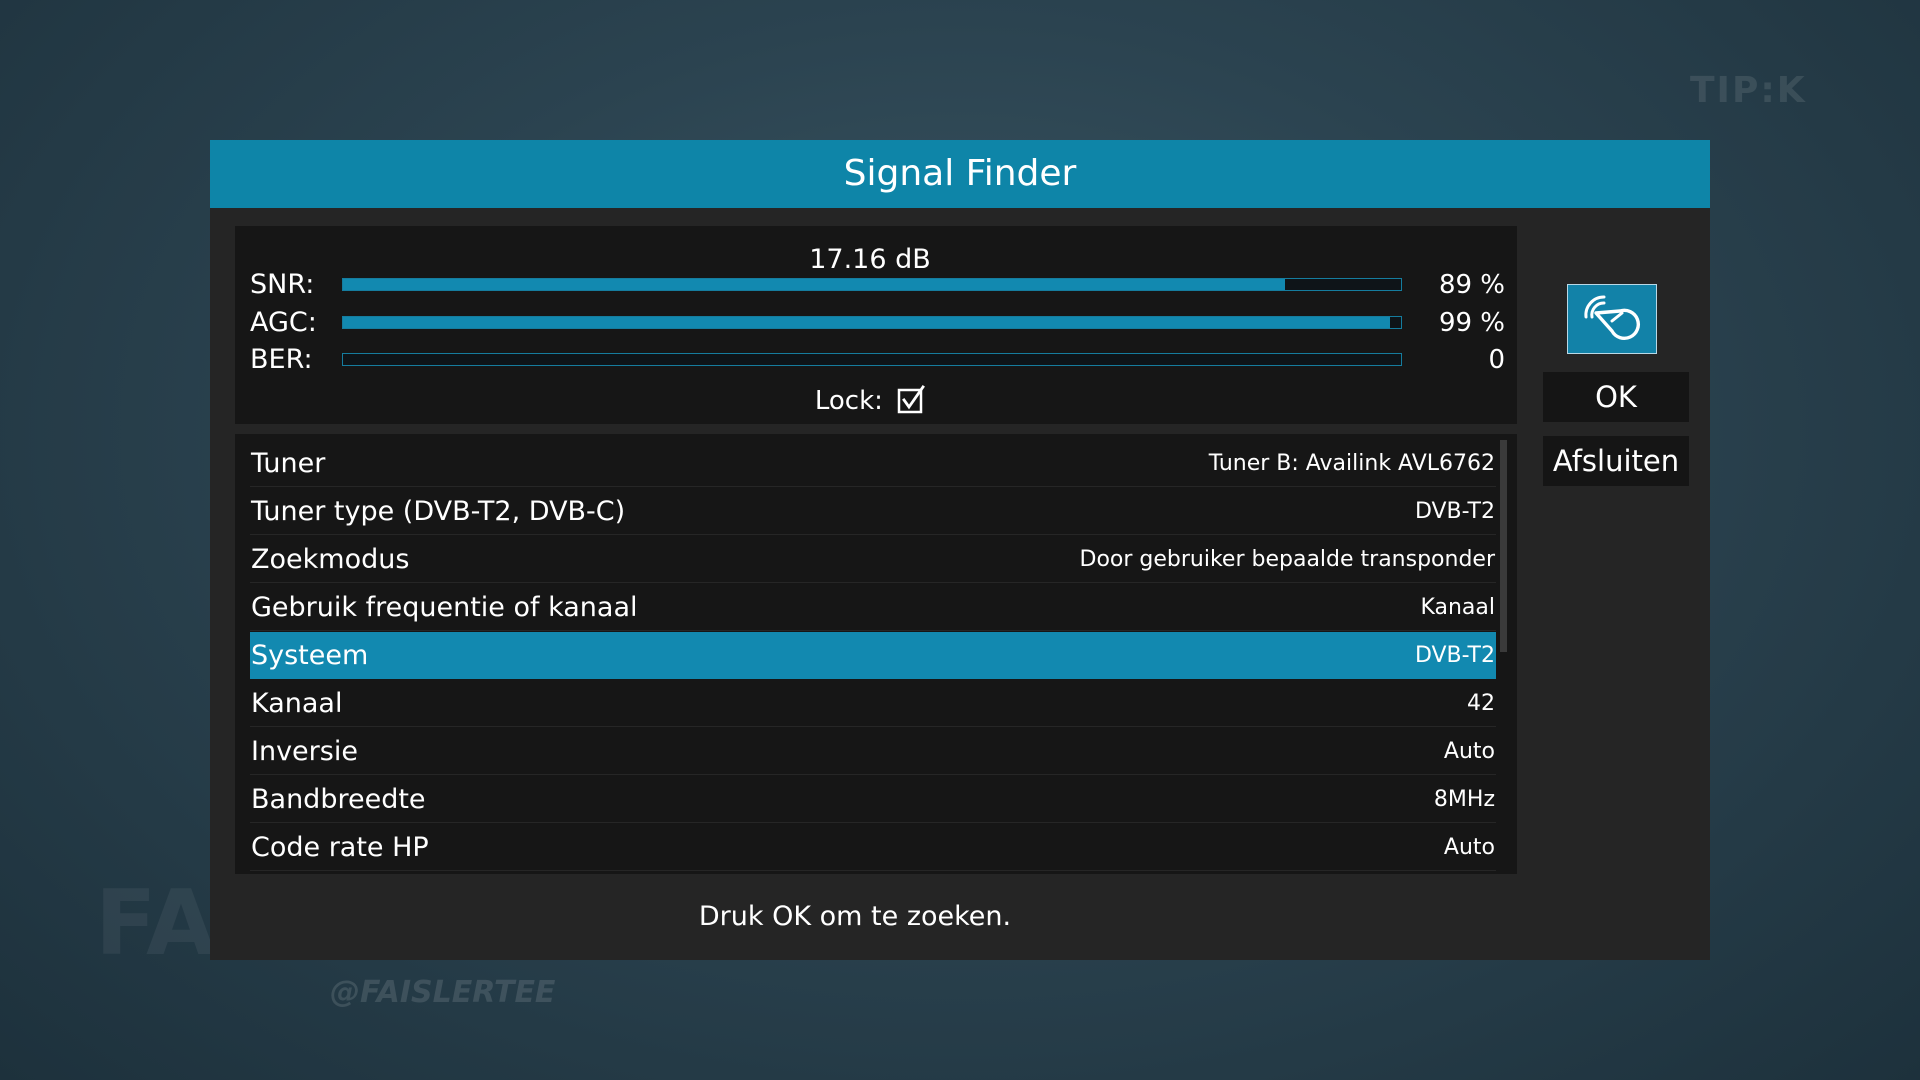  I want to click on setting-label: Inversie, so click(304, 751).